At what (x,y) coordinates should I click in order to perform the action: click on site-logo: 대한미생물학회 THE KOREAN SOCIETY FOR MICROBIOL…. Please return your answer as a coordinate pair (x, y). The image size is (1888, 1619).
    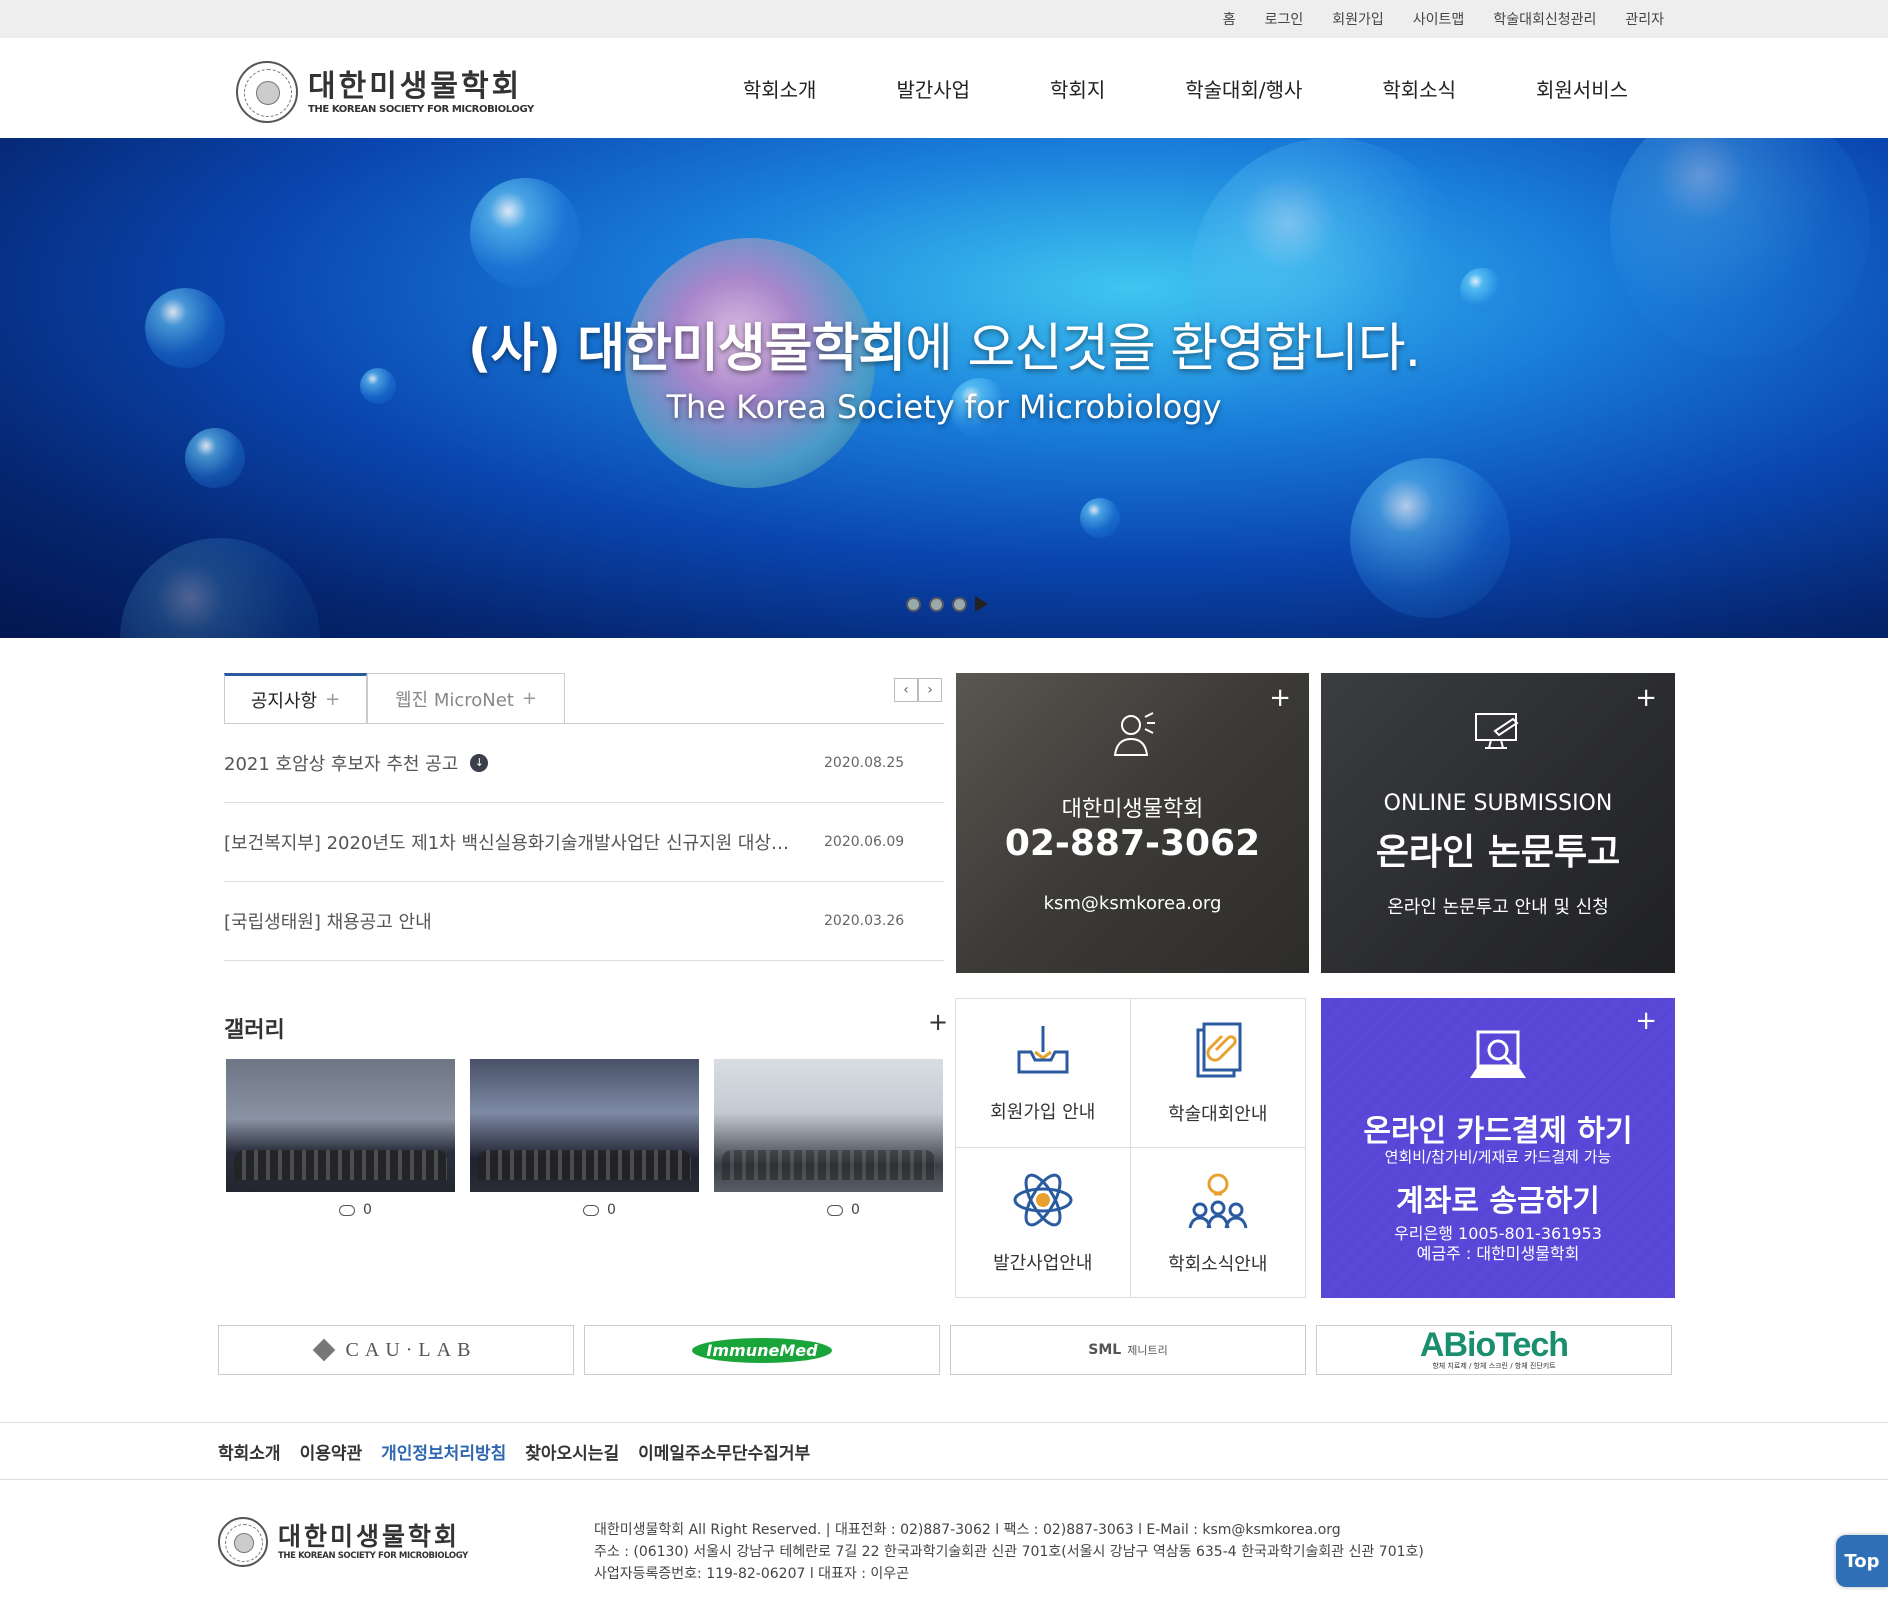
    Looking at the image, I should click on (385, 92).